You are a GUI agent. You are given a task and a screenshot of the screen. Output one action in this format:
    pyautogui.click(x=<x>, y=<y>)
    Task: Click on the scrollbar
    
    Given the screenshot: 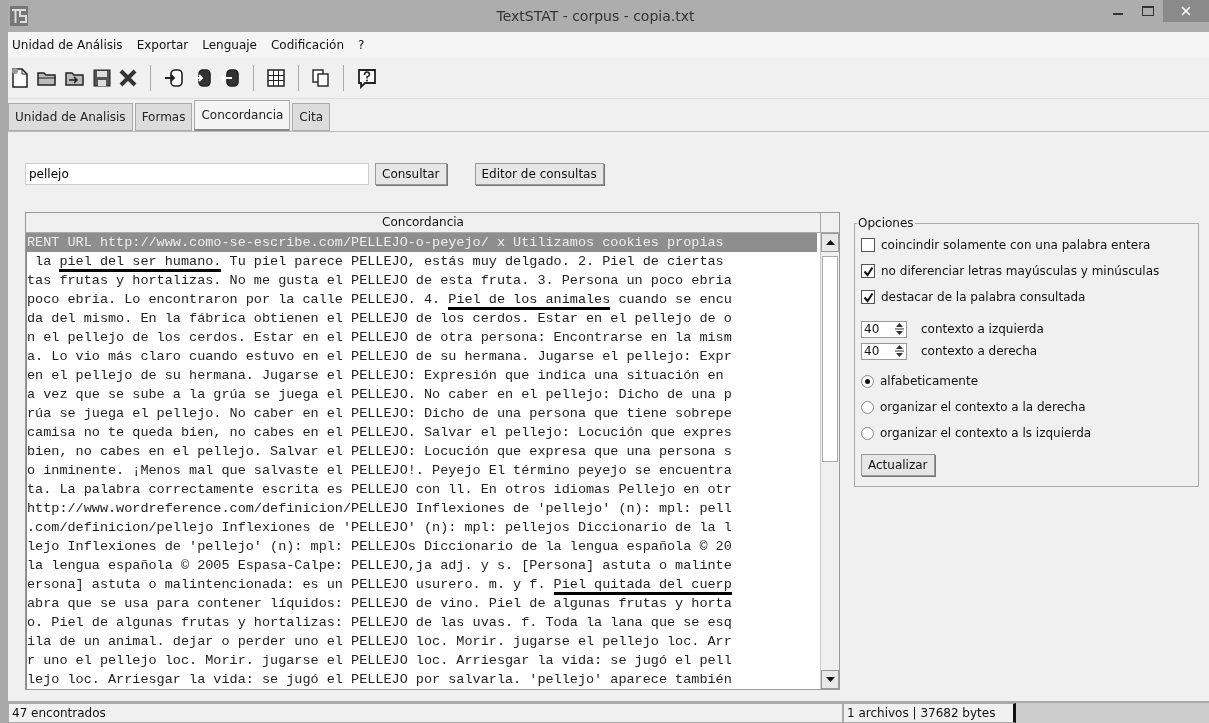 What is the action you would take?
    pyautogui.click(x=829, y=461)
    